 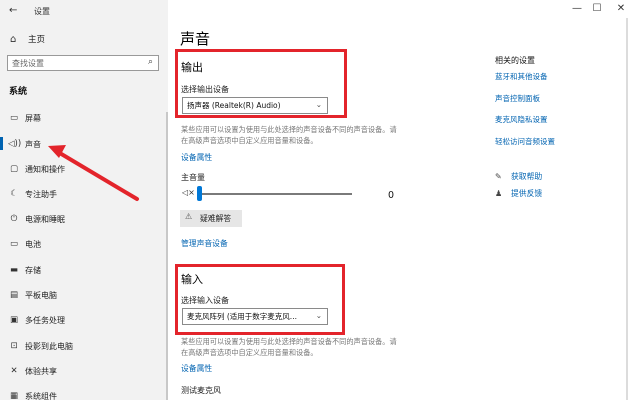 I want to click on red-arrow-annotation, so click(x=93, y=173).